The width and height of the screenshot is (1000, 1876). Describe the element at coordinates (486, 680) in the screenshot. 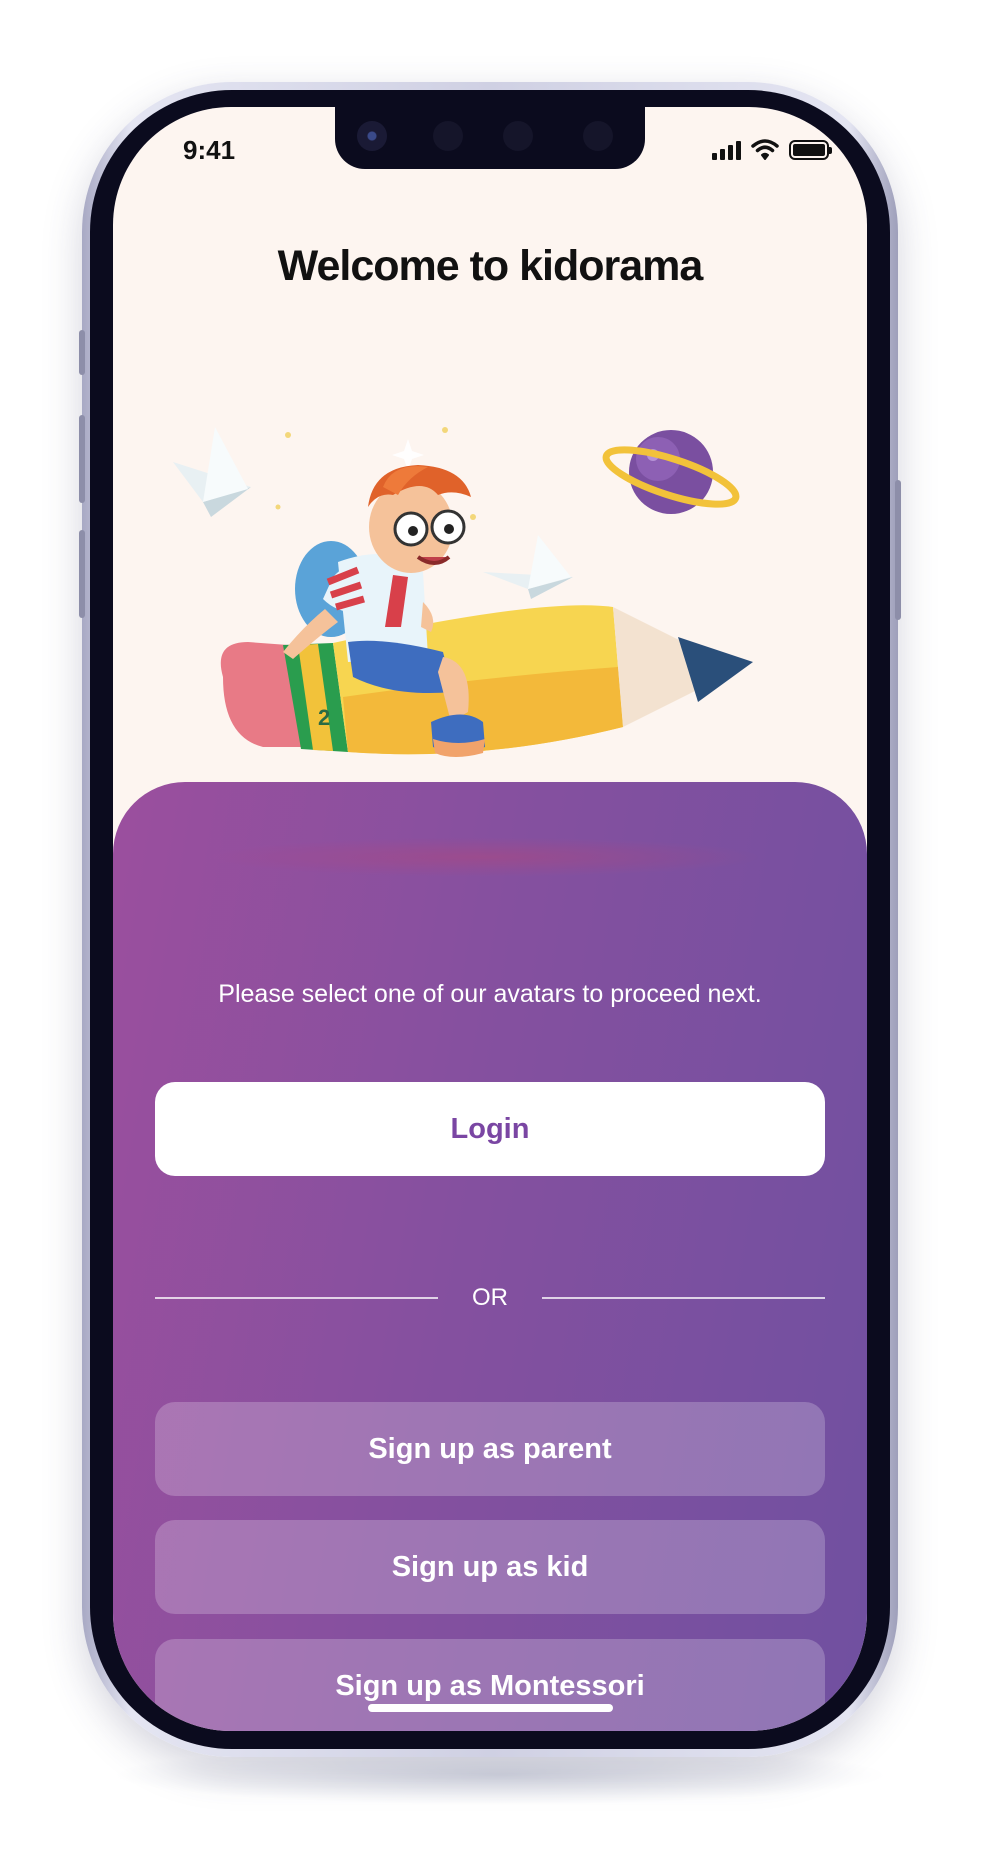

I see `pencil-icon: 2` at that location.